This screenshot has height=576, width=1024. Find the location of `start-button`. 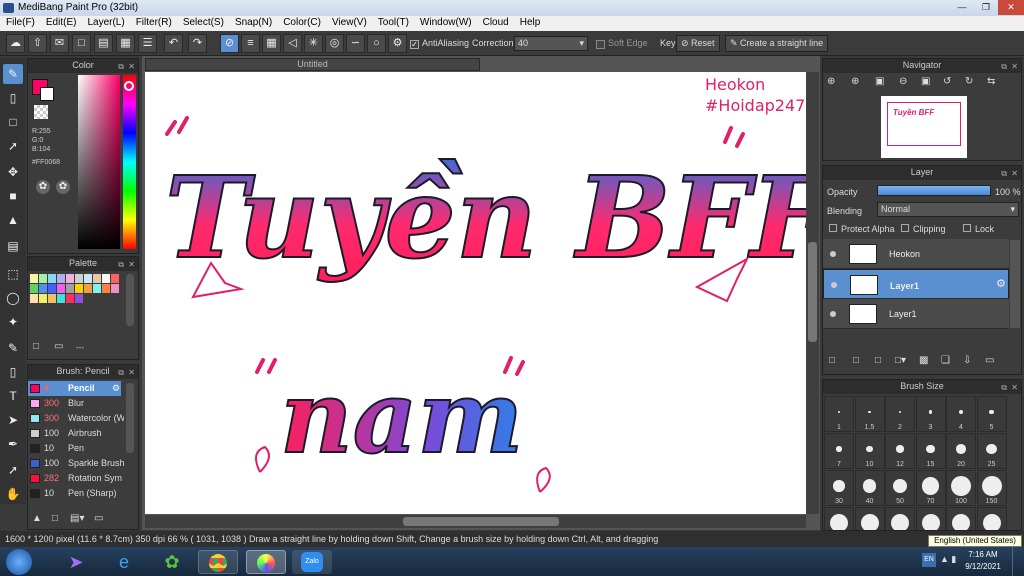

start-button is located at coordinates (19, 562).